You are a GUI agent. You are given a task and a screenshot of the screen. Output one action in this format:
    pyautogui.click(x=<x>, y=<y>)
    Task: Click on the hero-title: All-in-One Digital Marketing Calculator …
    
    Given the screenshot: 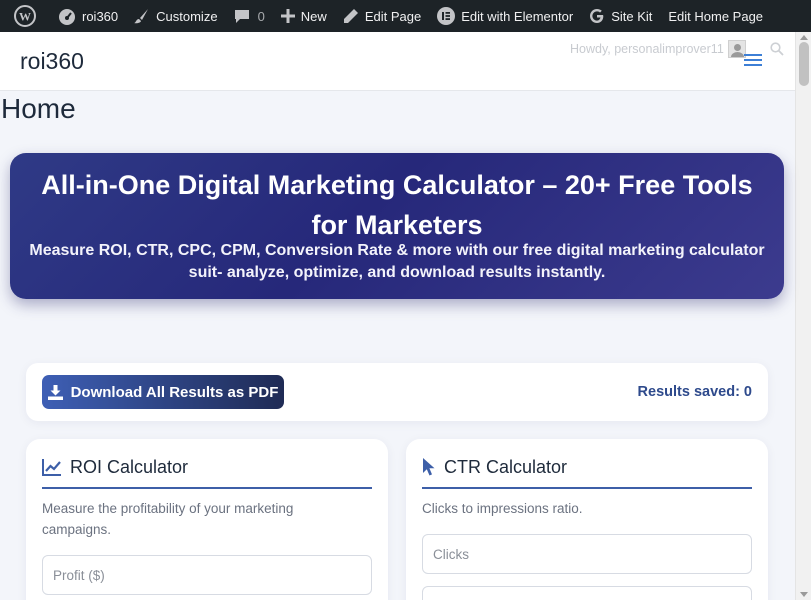 What is the action you would take?
    pyautogui.click(x=397, y=205)
    